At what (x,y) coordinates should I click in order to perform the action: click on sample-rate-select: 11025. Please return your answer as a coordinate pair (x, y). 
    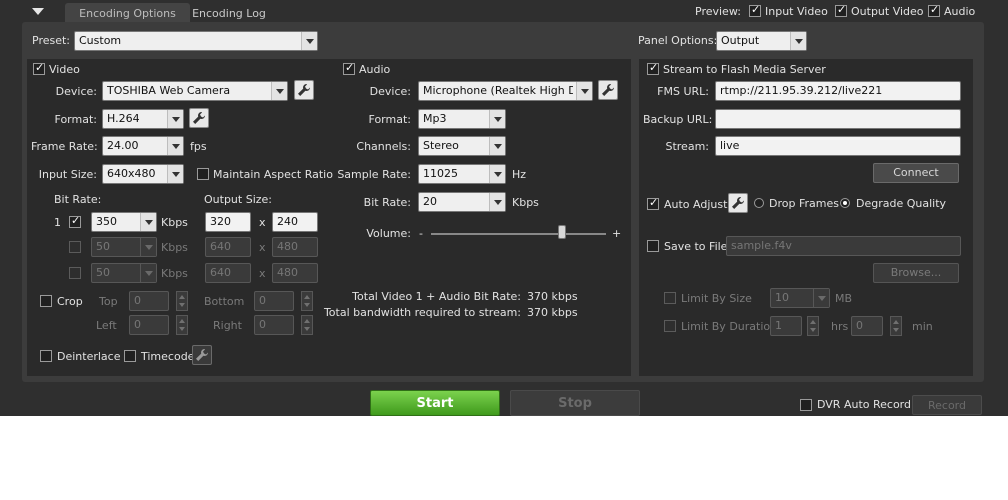
    Looking at the image, I should click on (462, 174).